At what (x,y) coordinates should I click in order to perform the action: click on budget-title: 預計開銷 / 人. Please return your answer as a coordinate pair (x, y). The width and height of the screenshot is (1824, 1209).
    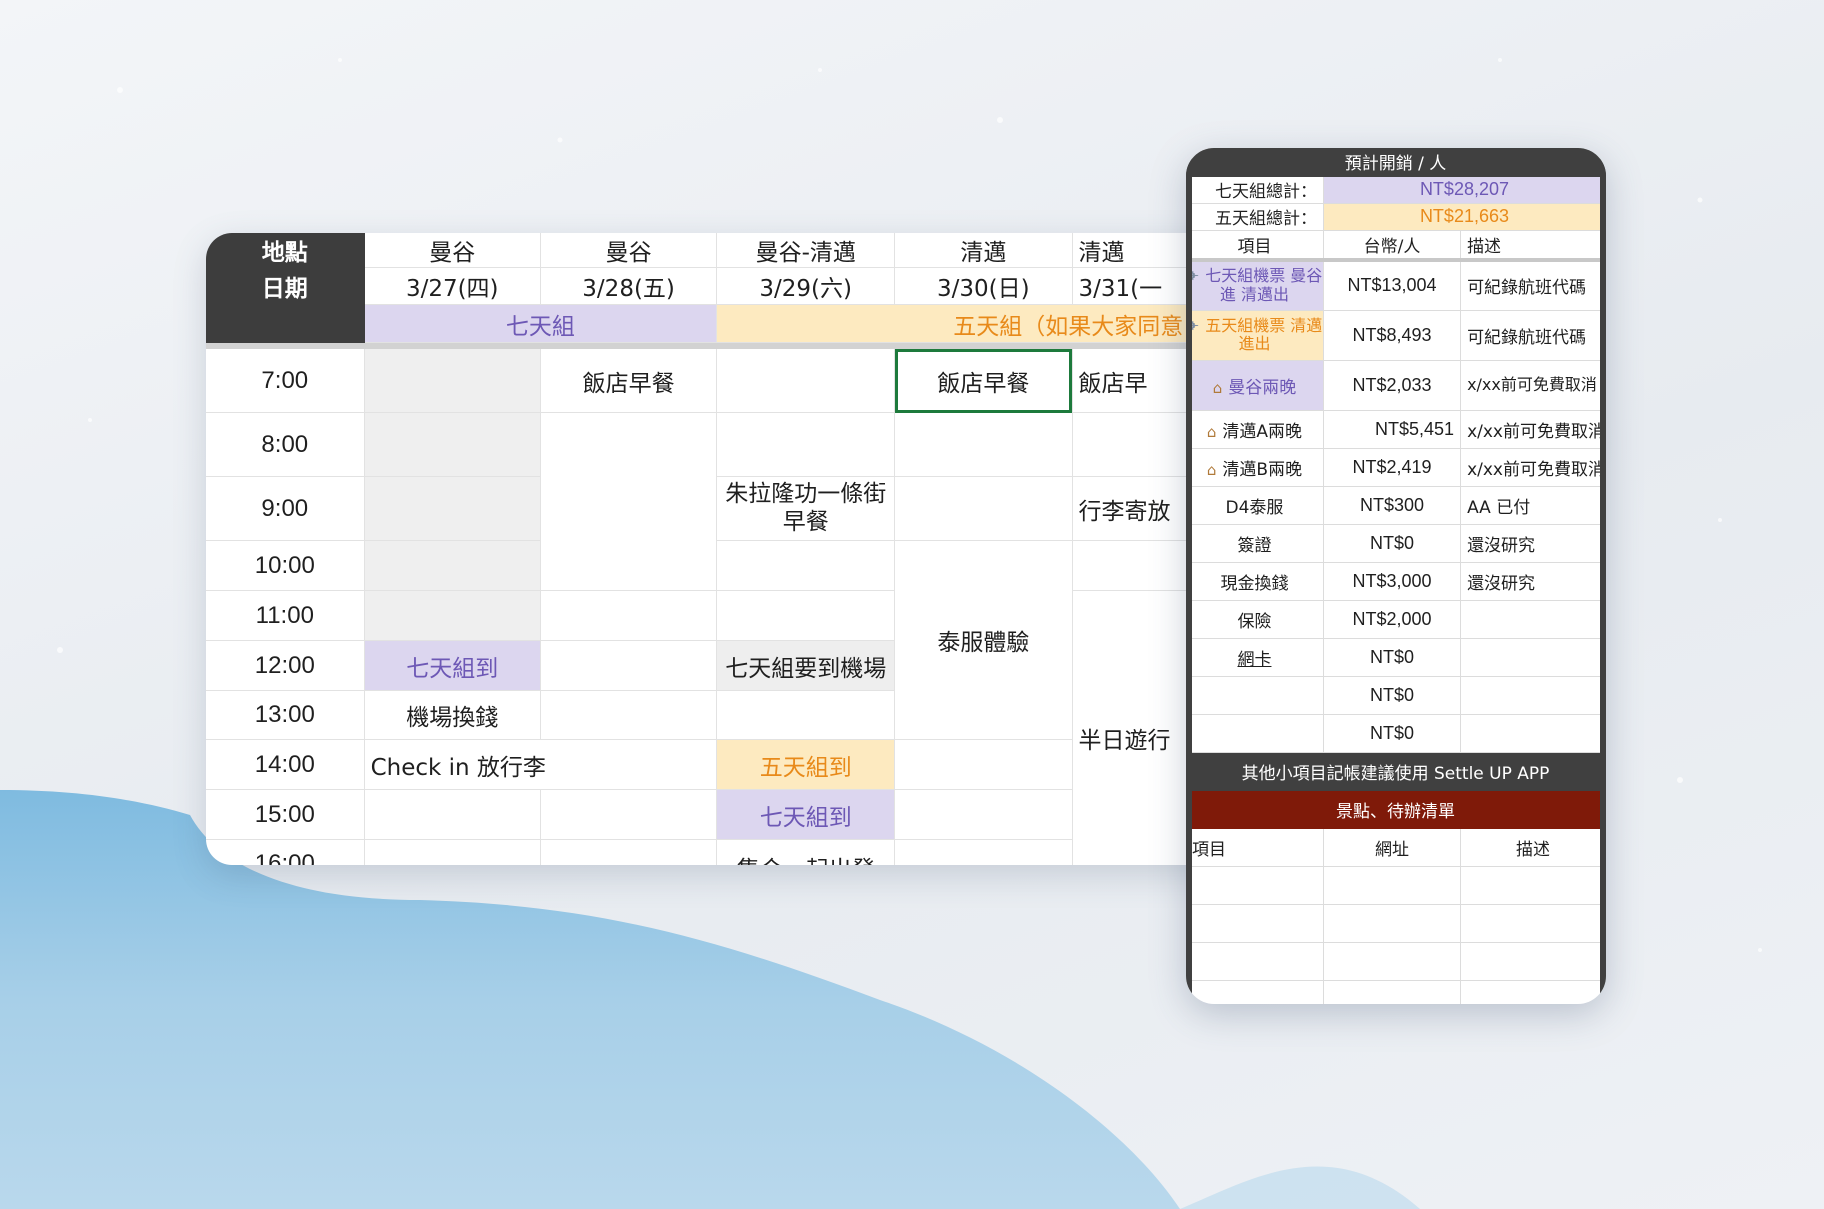
    Looking at the image, I should click on (1396, 162).